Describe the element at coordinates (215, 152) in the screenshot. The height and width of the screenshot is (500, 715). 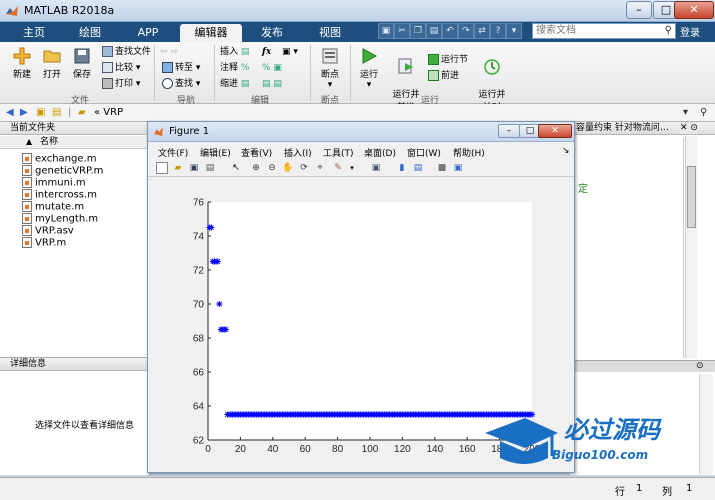
I see `menu-edit: 编辑(E)` at that location.